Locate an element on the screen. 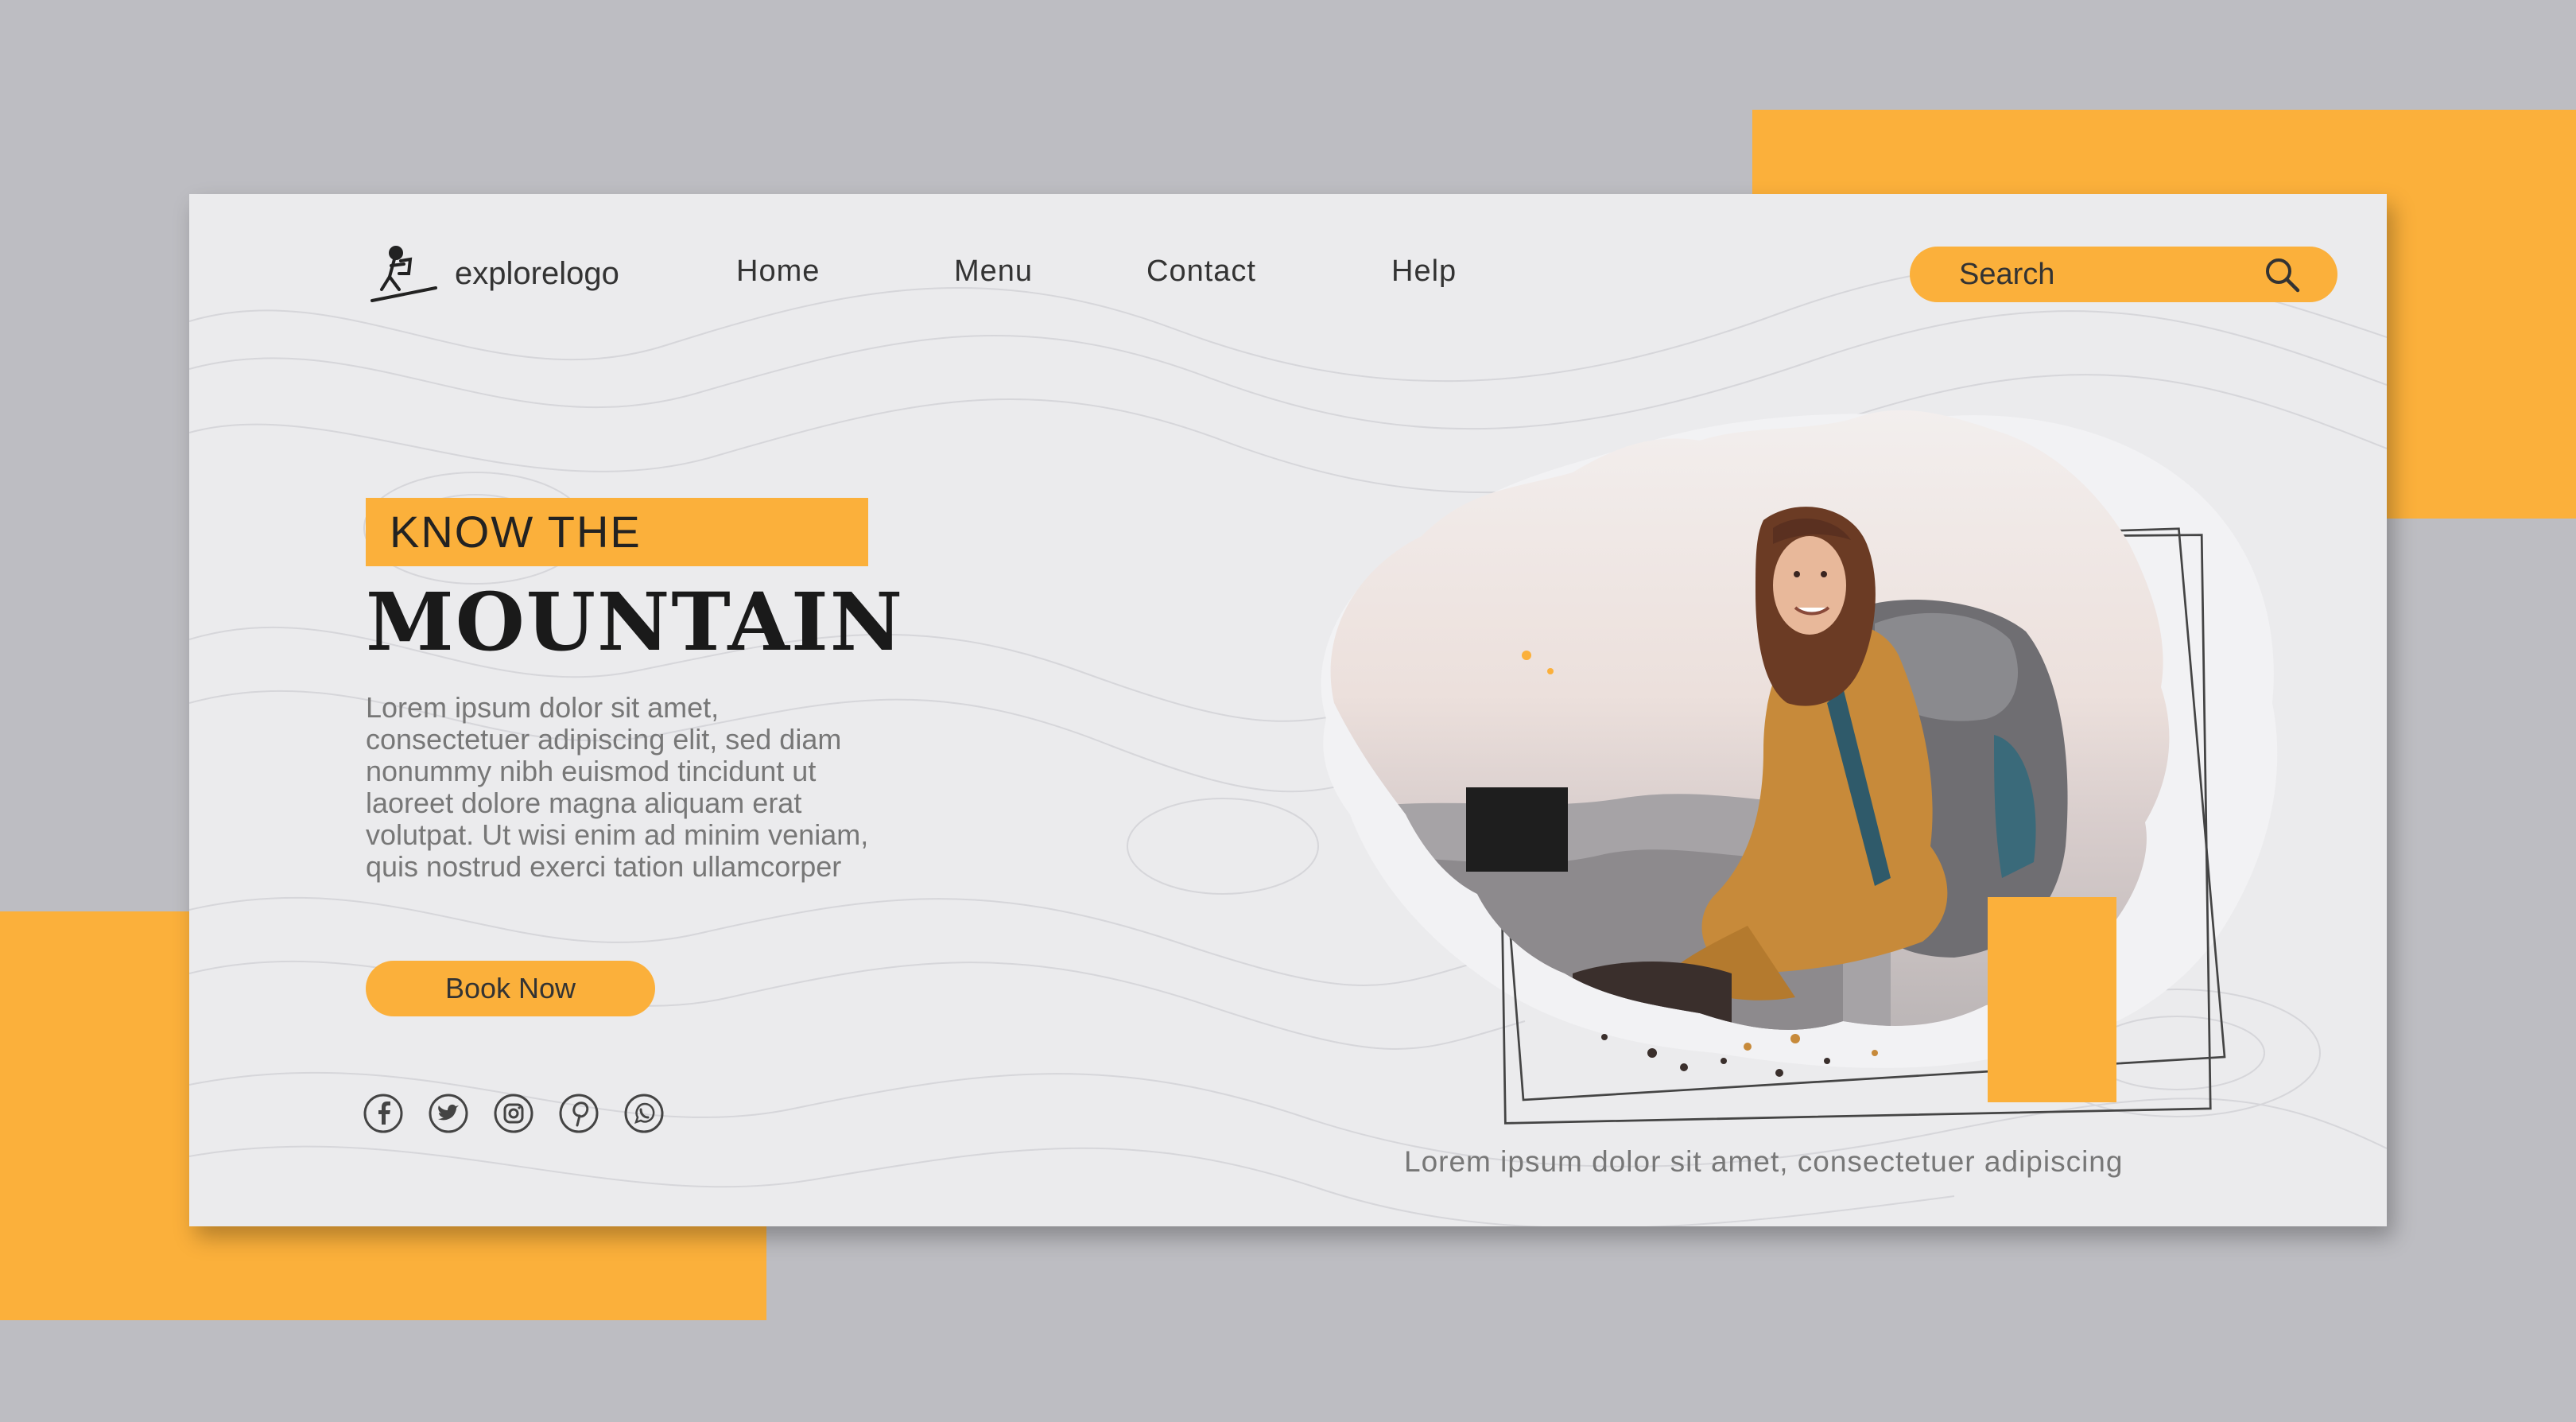 Image resolution: width=2576 pixels, height=1422 pixels. accent-square-black is located at coordinates (1517, 829).